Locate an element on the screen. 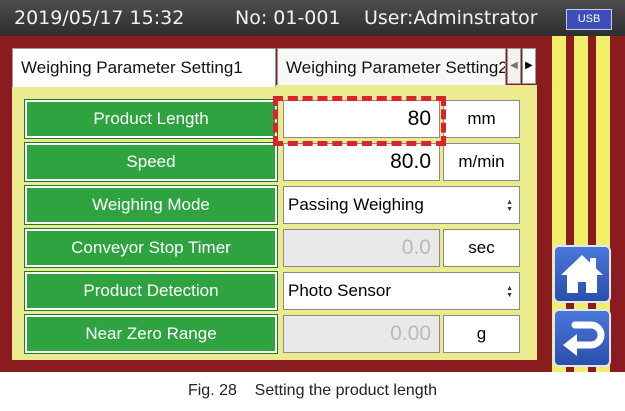 This screenshot has height=411, width=625. near-zero-range-input: 0.00 is located at coordinates (361, 334).